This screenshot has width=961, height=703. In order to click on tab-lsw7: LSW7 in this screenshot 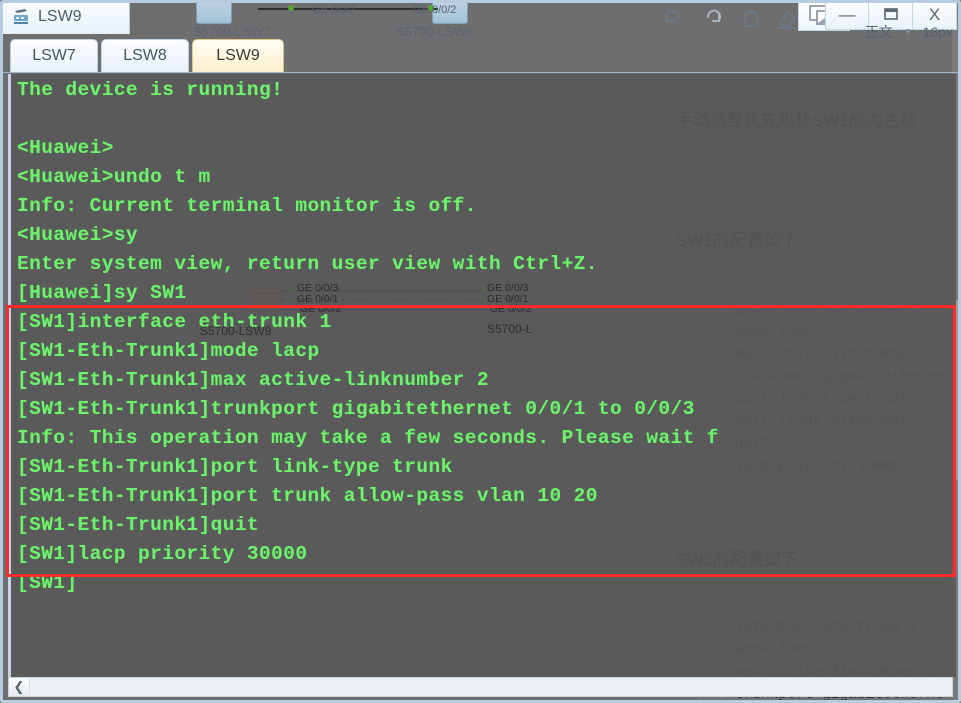, I will do `click(54, 55)`.